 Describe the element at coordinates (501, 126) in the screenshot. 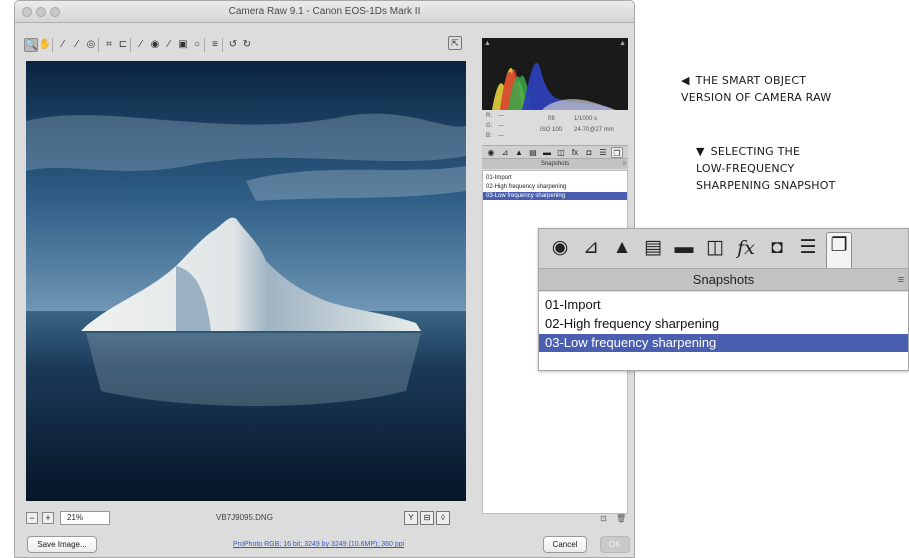

I see `g-value: ---` at that location.